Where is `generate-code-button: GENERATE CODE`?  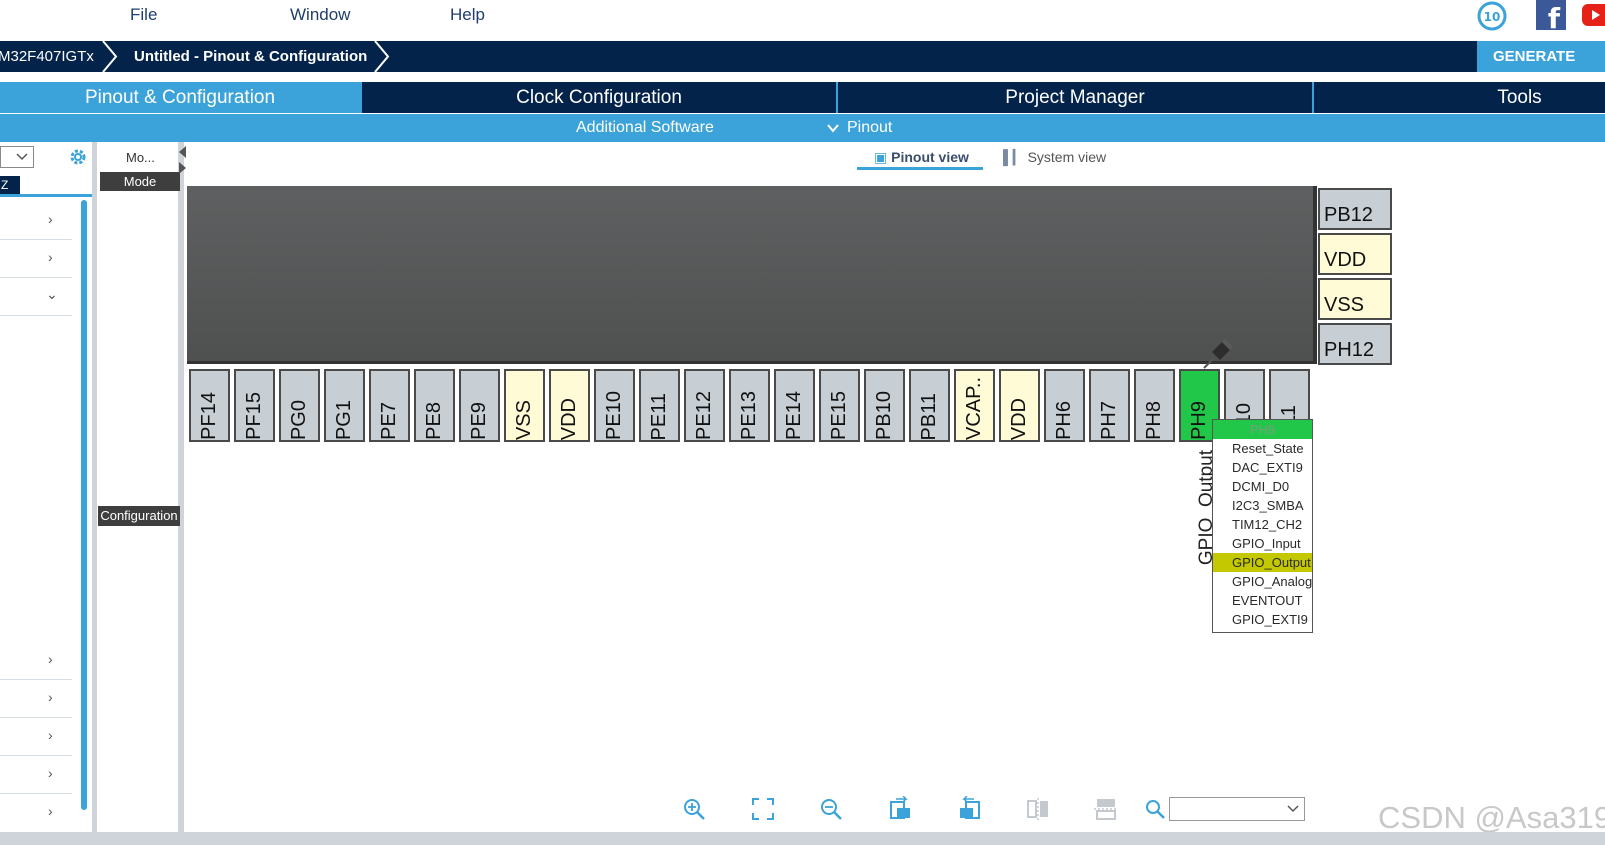 generate-code-button: GENERATE CODE is located at coordinates (1541, 68).